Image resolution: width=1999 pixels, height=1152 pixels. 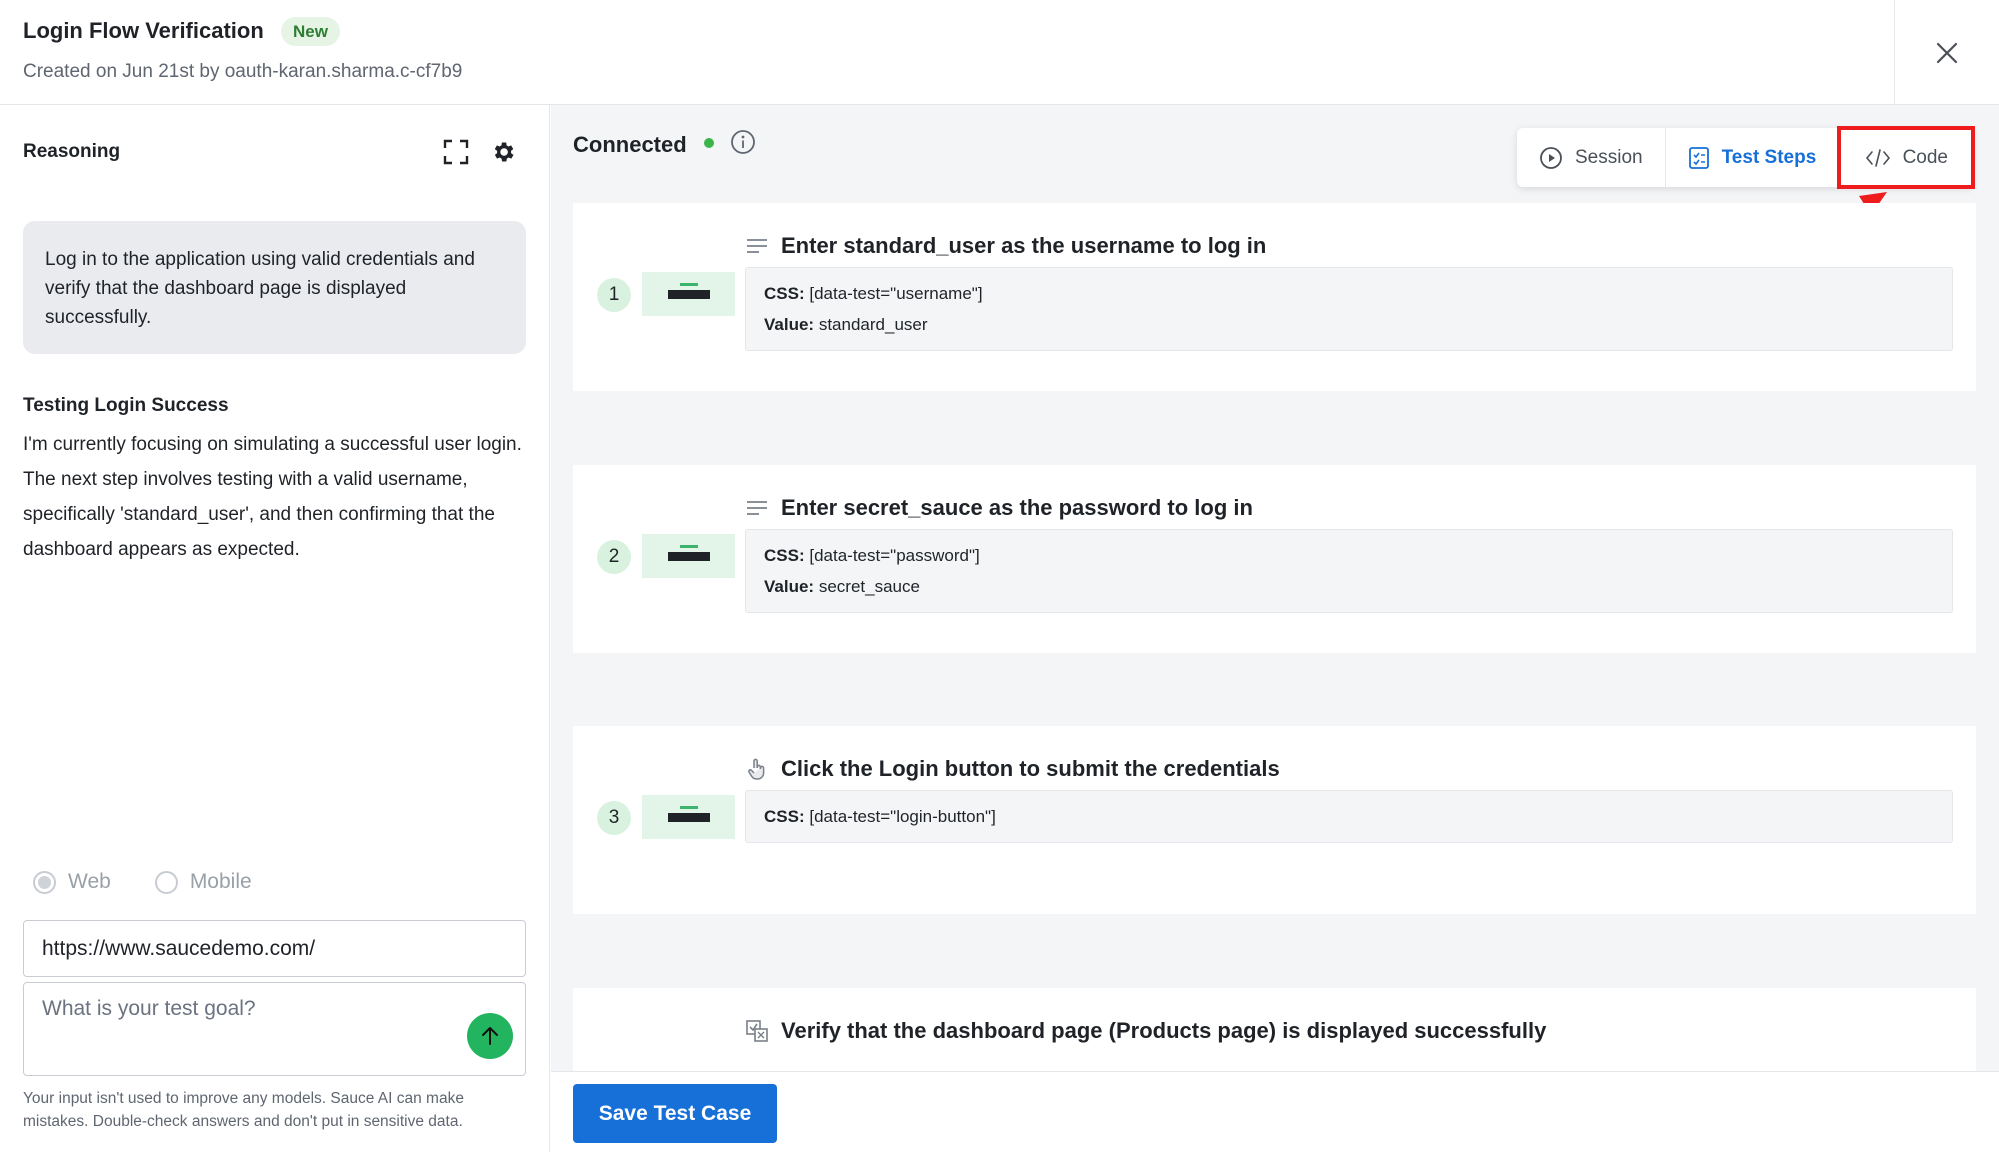 I want to click on view-tabs: Session Test Steps Code, so click(x=1746, y=157).